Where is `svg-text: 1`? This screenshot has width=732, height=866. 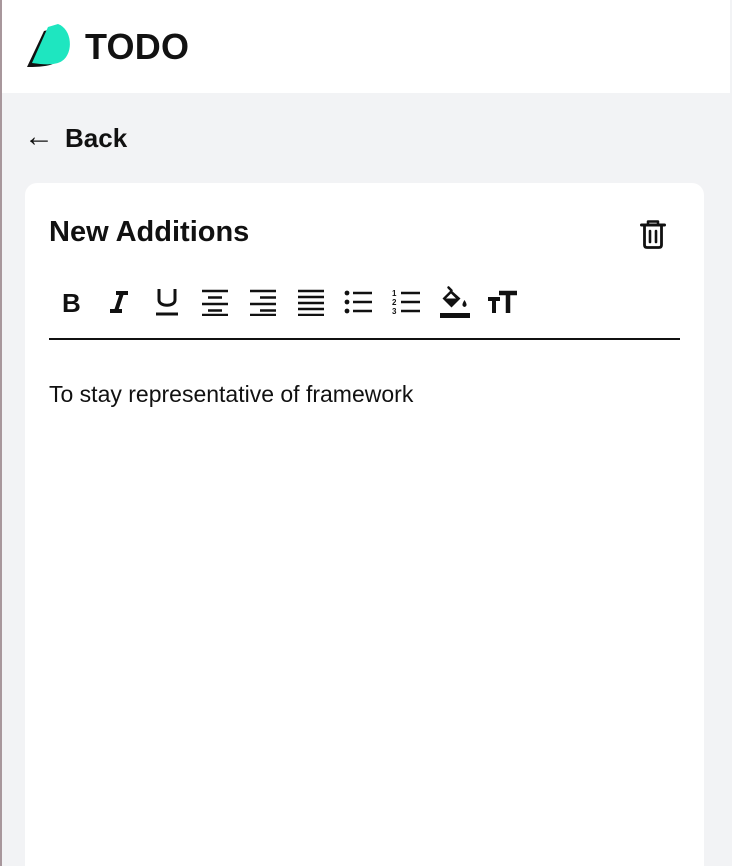 svg-text: 1 is located at coordinates (394, 293).